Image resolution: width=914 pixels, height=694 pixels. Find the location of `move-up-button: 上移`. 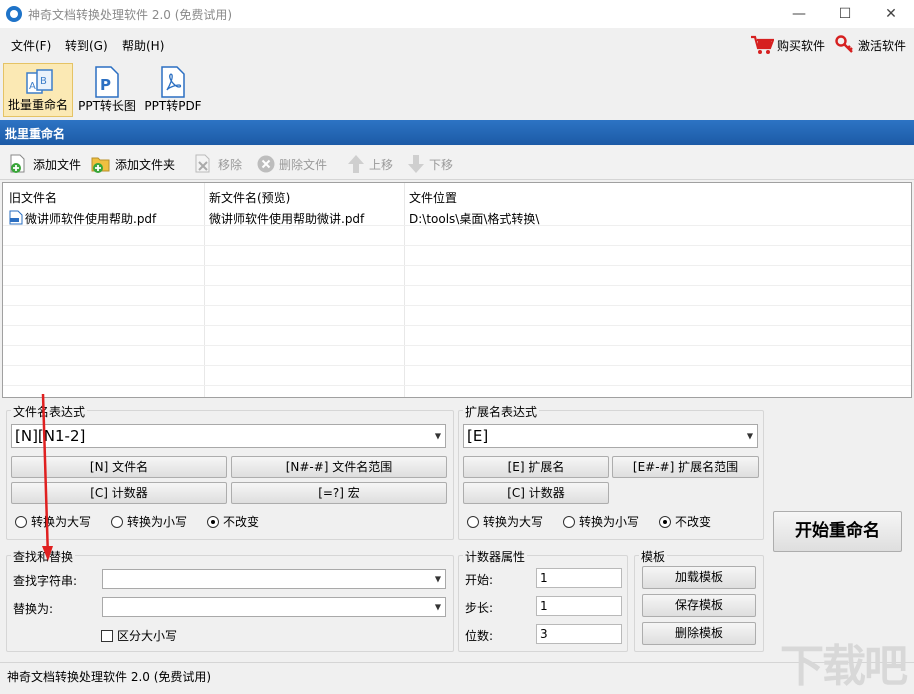

move-up-button: 上移 is located at coordinates (369, 164).